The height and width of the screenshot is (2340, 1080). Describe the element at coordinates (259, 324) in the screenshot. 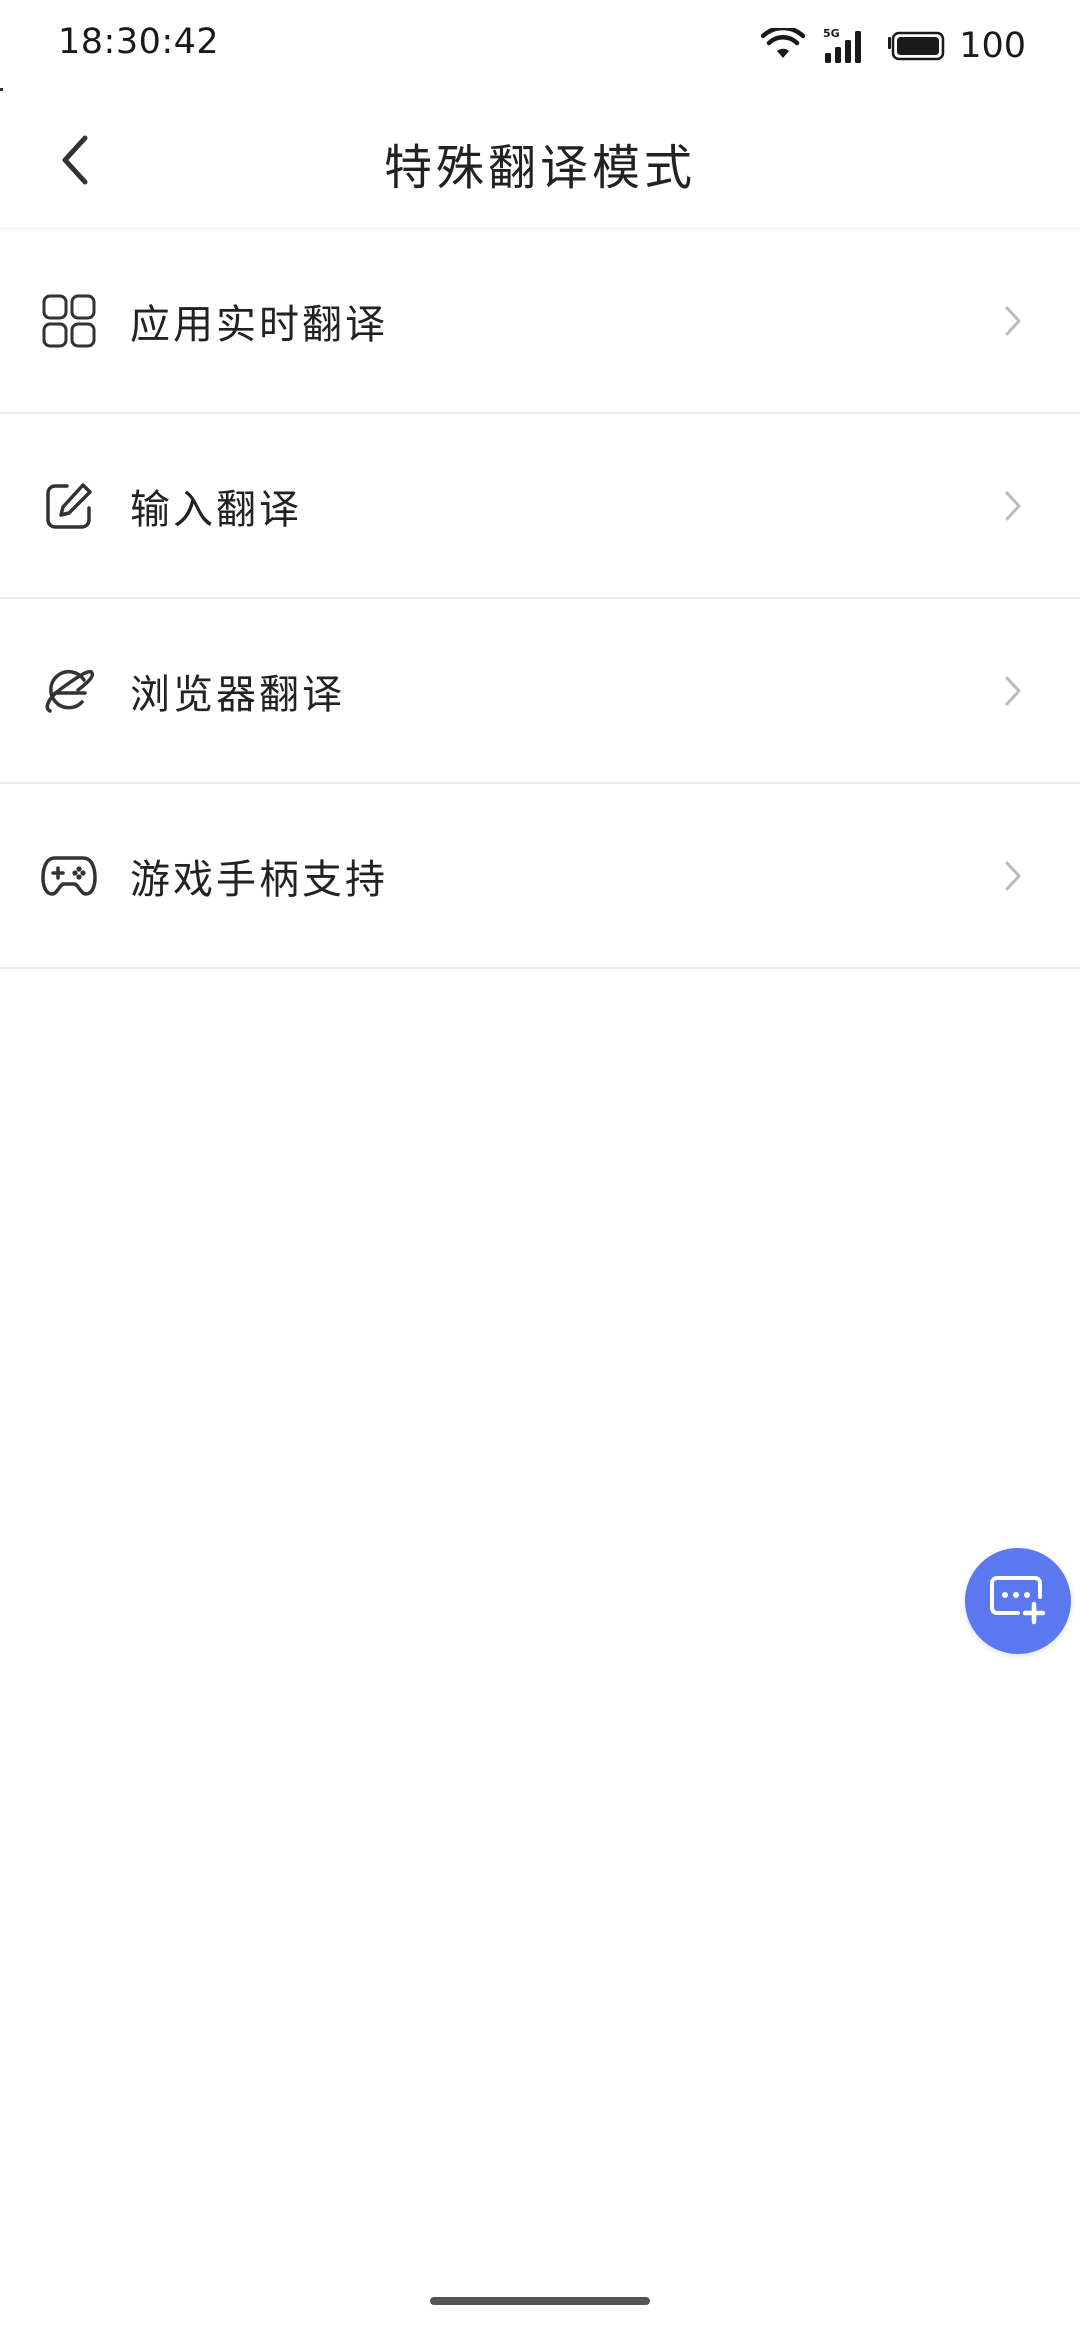

I see `menu-item-label: 应用实时翻译` at that location.